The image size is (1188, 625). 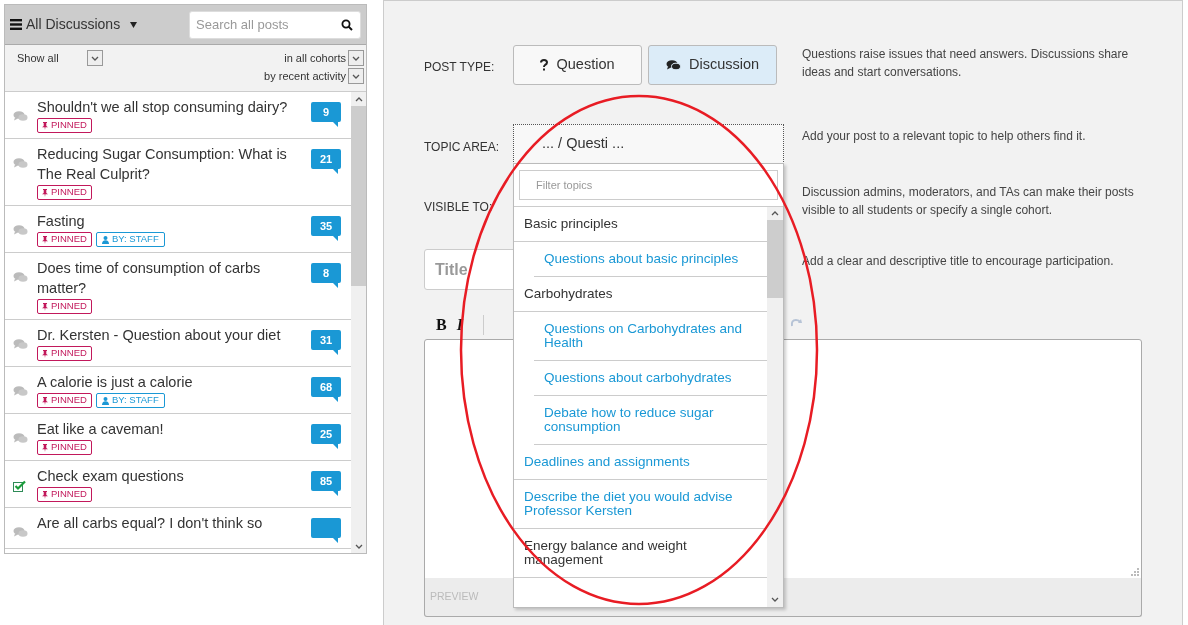 What do you see at coordinates (326, 436) in the screenshot?
I see `comment-count-badge: 25` at bounding box center [326, 436].